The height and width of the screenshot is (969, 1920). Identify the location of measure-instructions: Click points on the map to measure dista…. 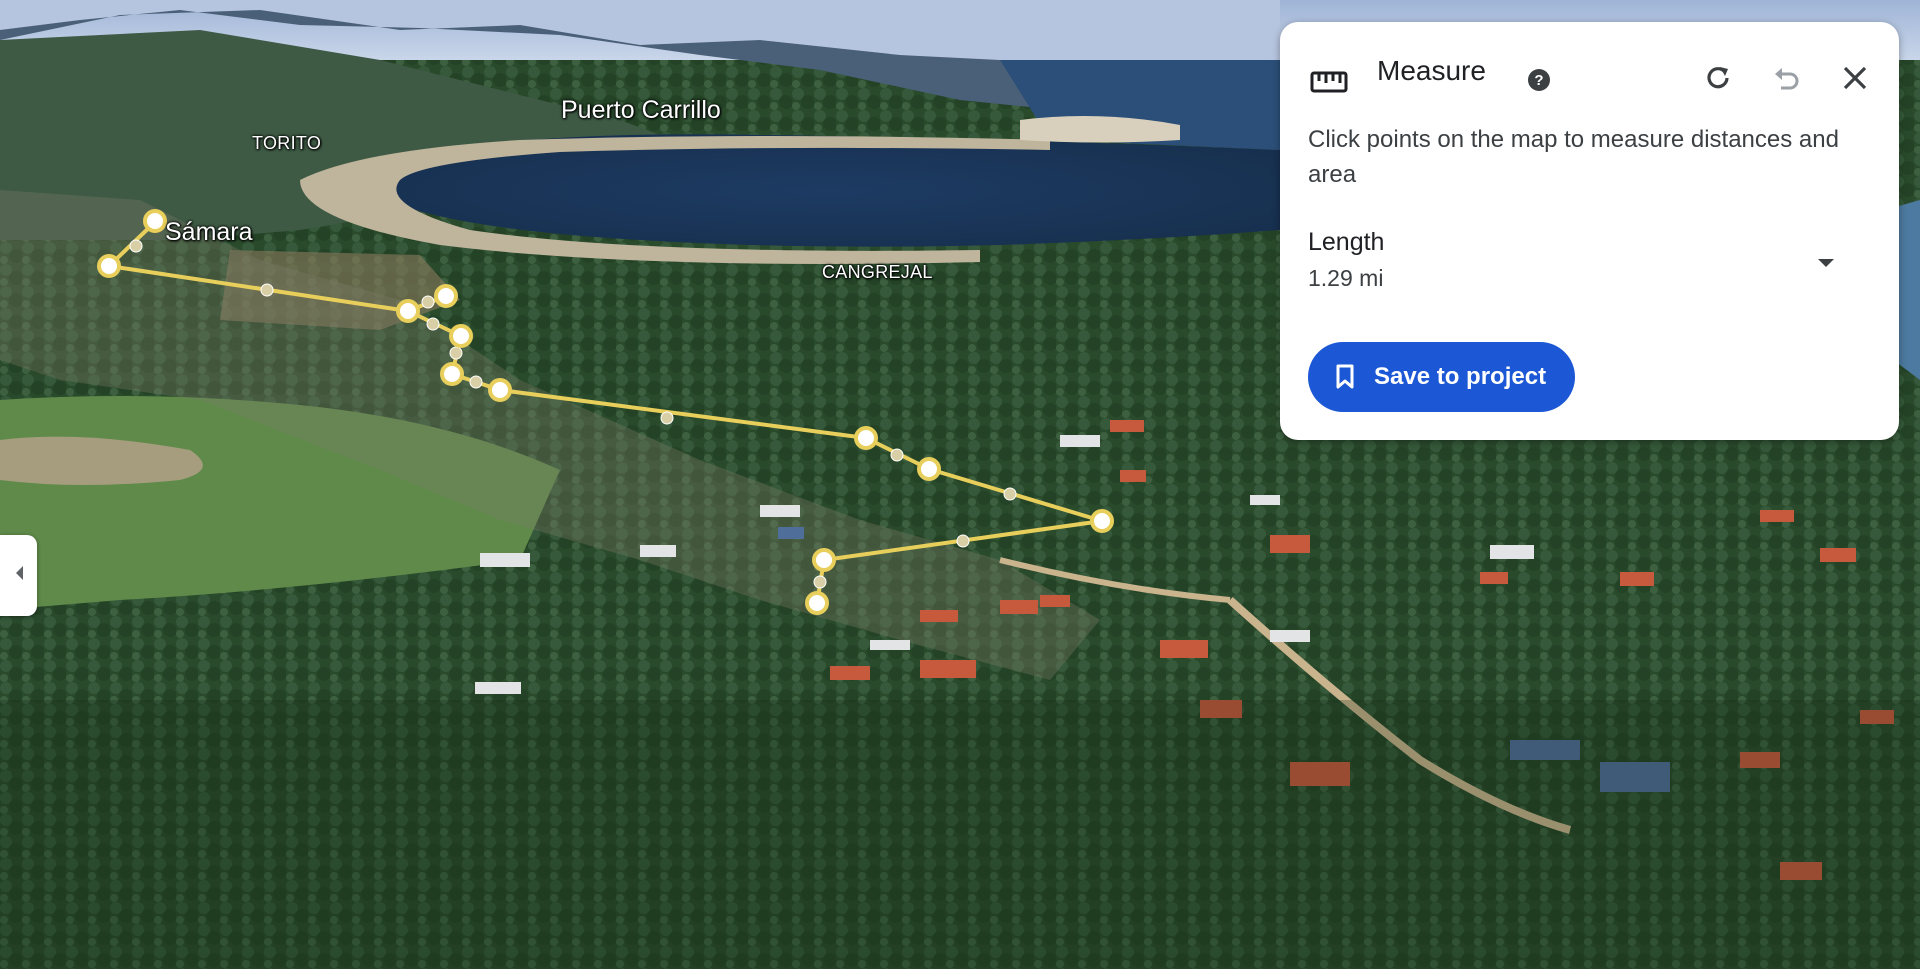
(1573, 157).